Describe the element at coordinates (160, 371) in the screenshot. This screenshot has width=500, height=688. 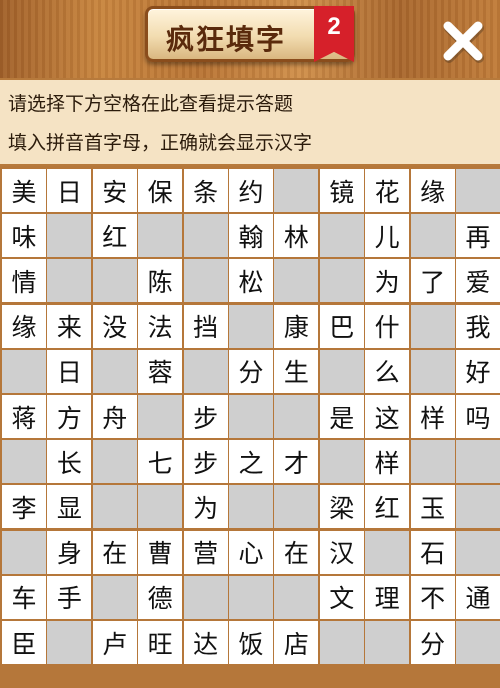
I see `grid-cell: 蓉` at that location.